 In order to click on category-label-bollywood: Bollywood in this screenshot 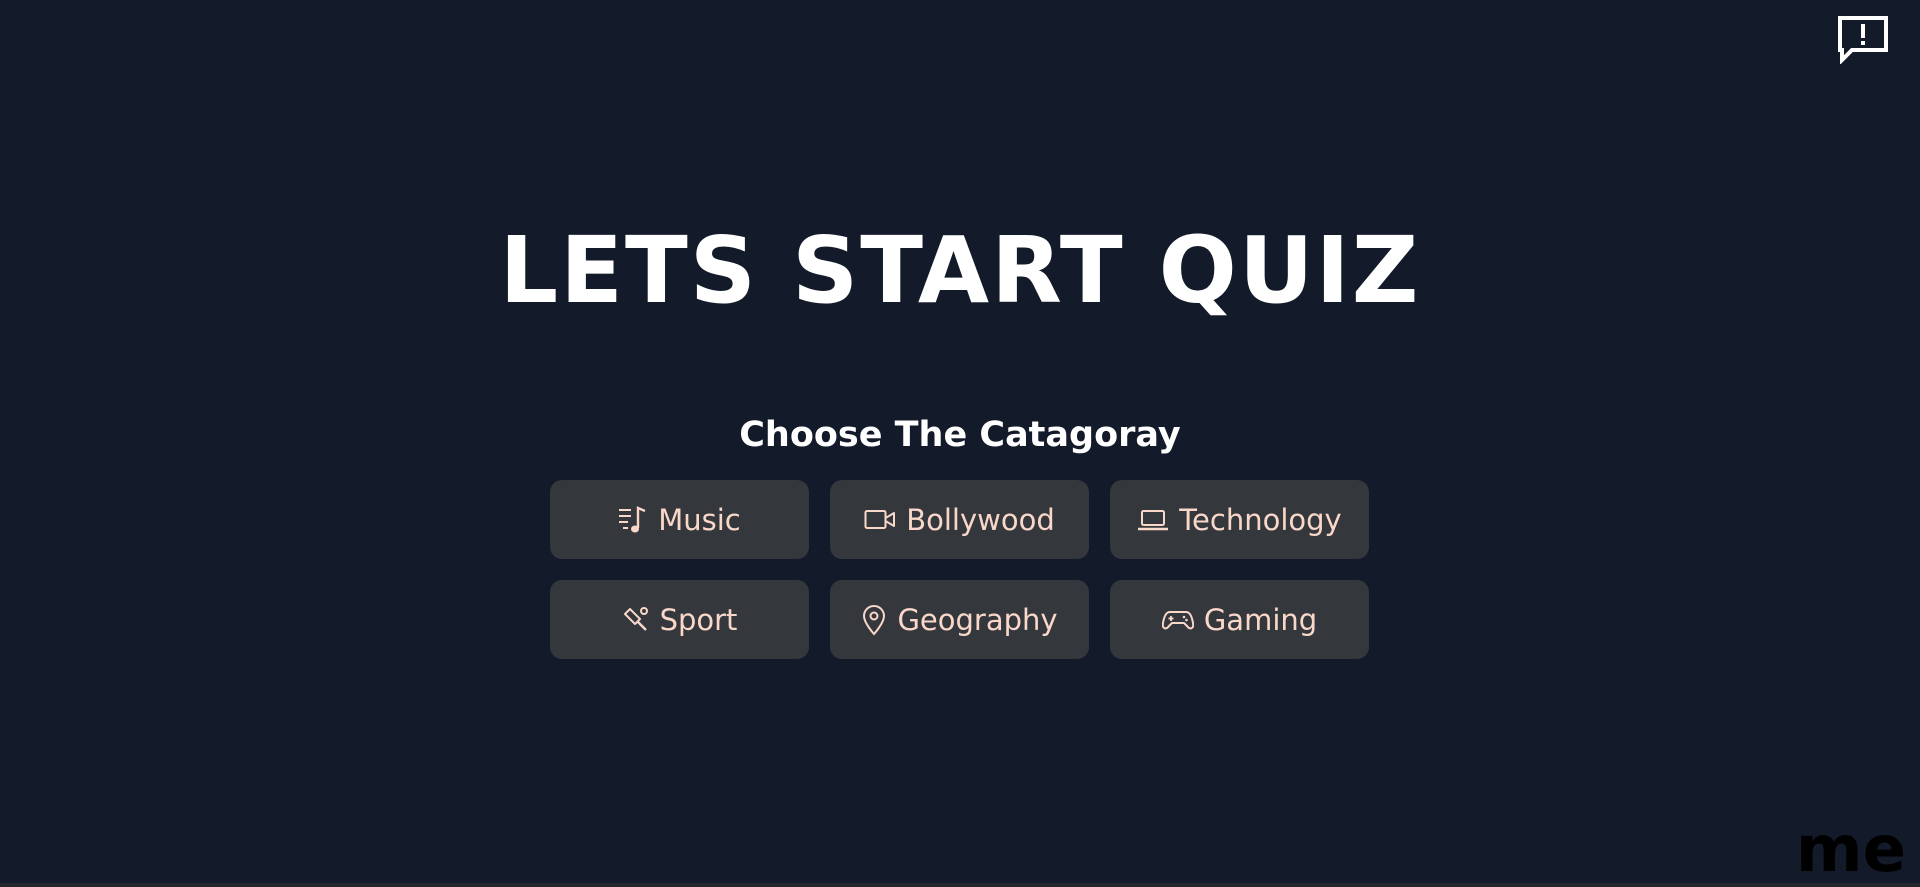, I will do `click(980, 519)`.